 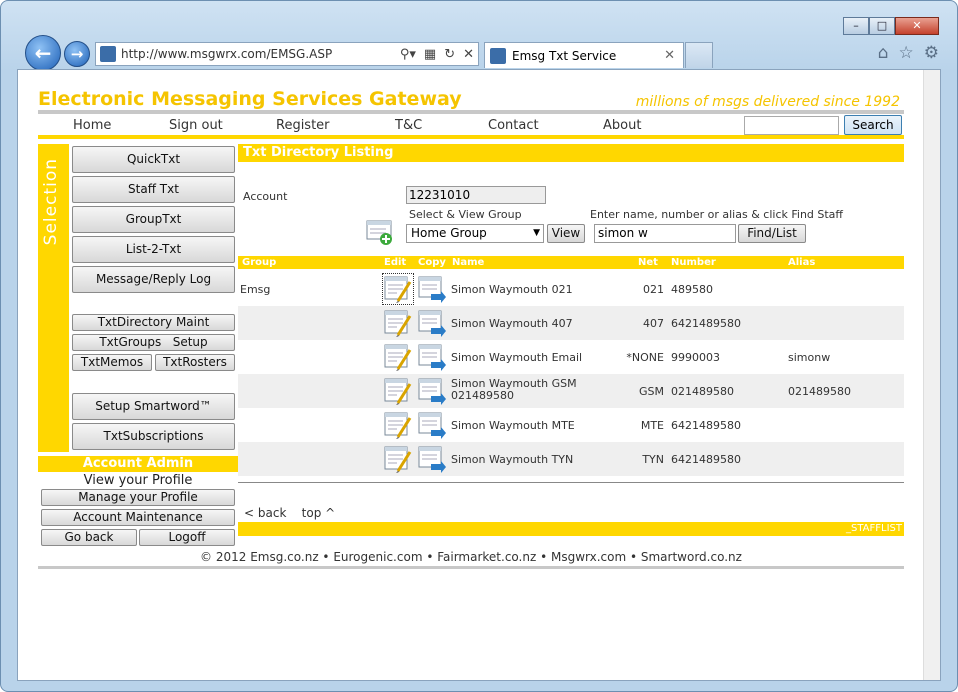 What do you see at coordinates (512, 459) in the screenshot?
I see `row-name: Simon Waymouth TYN` at bounding box center [512, 459].